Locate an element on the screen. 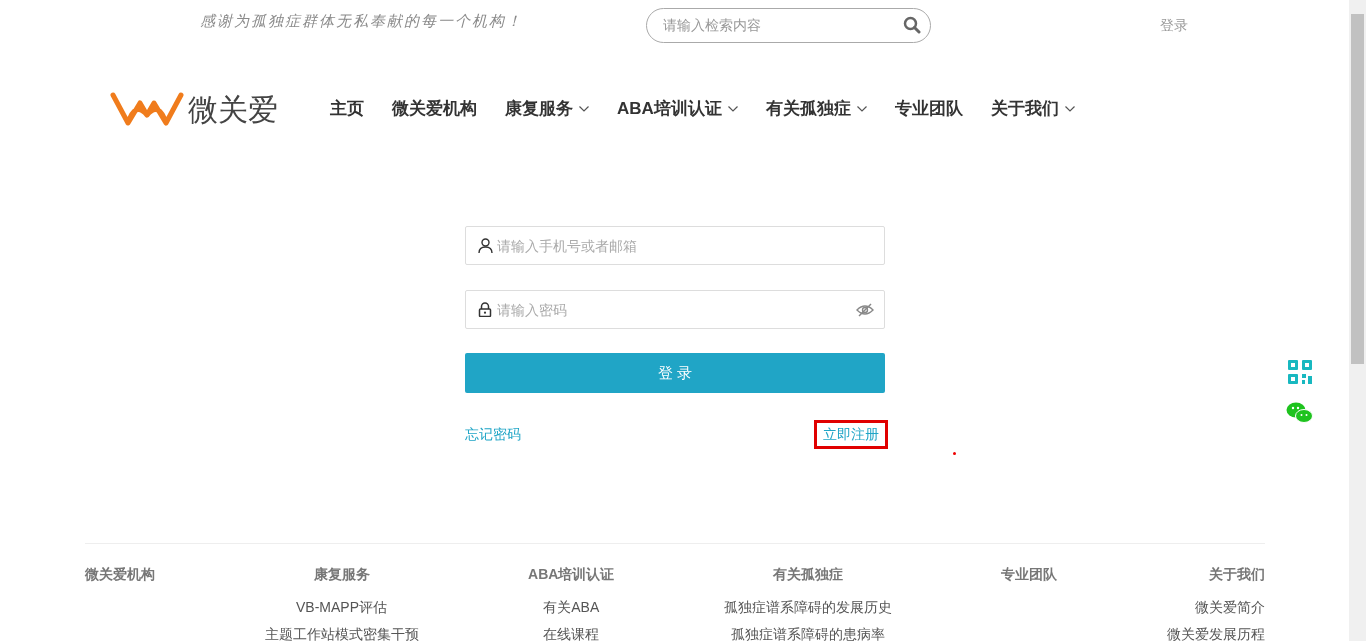  search-icon is located at coordinates (912, 24).